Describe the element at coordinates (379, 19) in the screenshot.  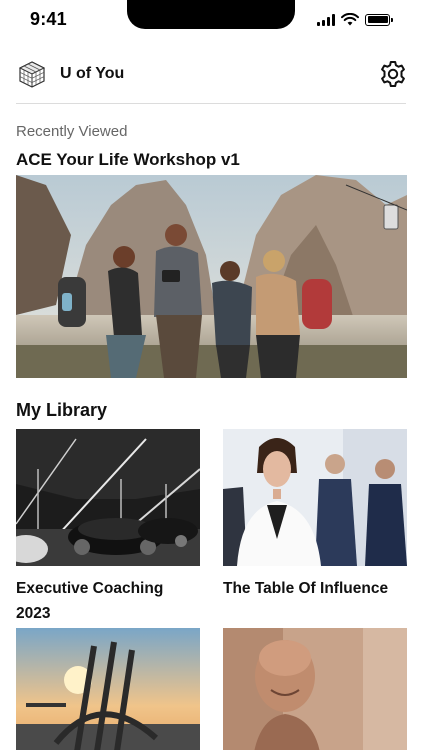
I see `battery-icon` at that location.